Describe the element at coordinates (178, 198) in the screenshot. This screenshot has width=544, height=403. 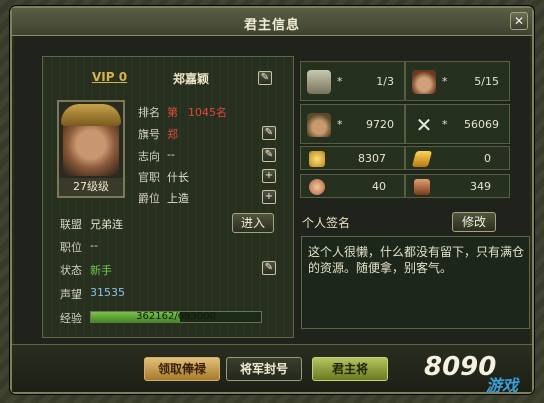
I see `title-value: 上造` at that location.